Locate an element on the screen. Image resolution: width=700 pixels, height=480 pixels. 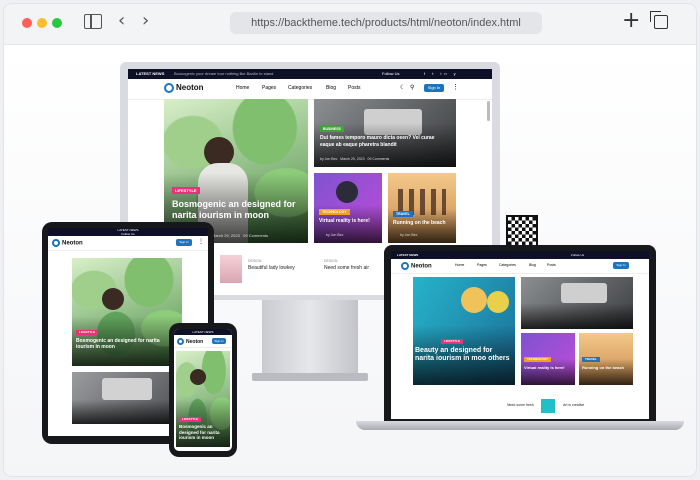
tablet-hero-badge: LIFESTYLE is located at coordinates (87, 332).